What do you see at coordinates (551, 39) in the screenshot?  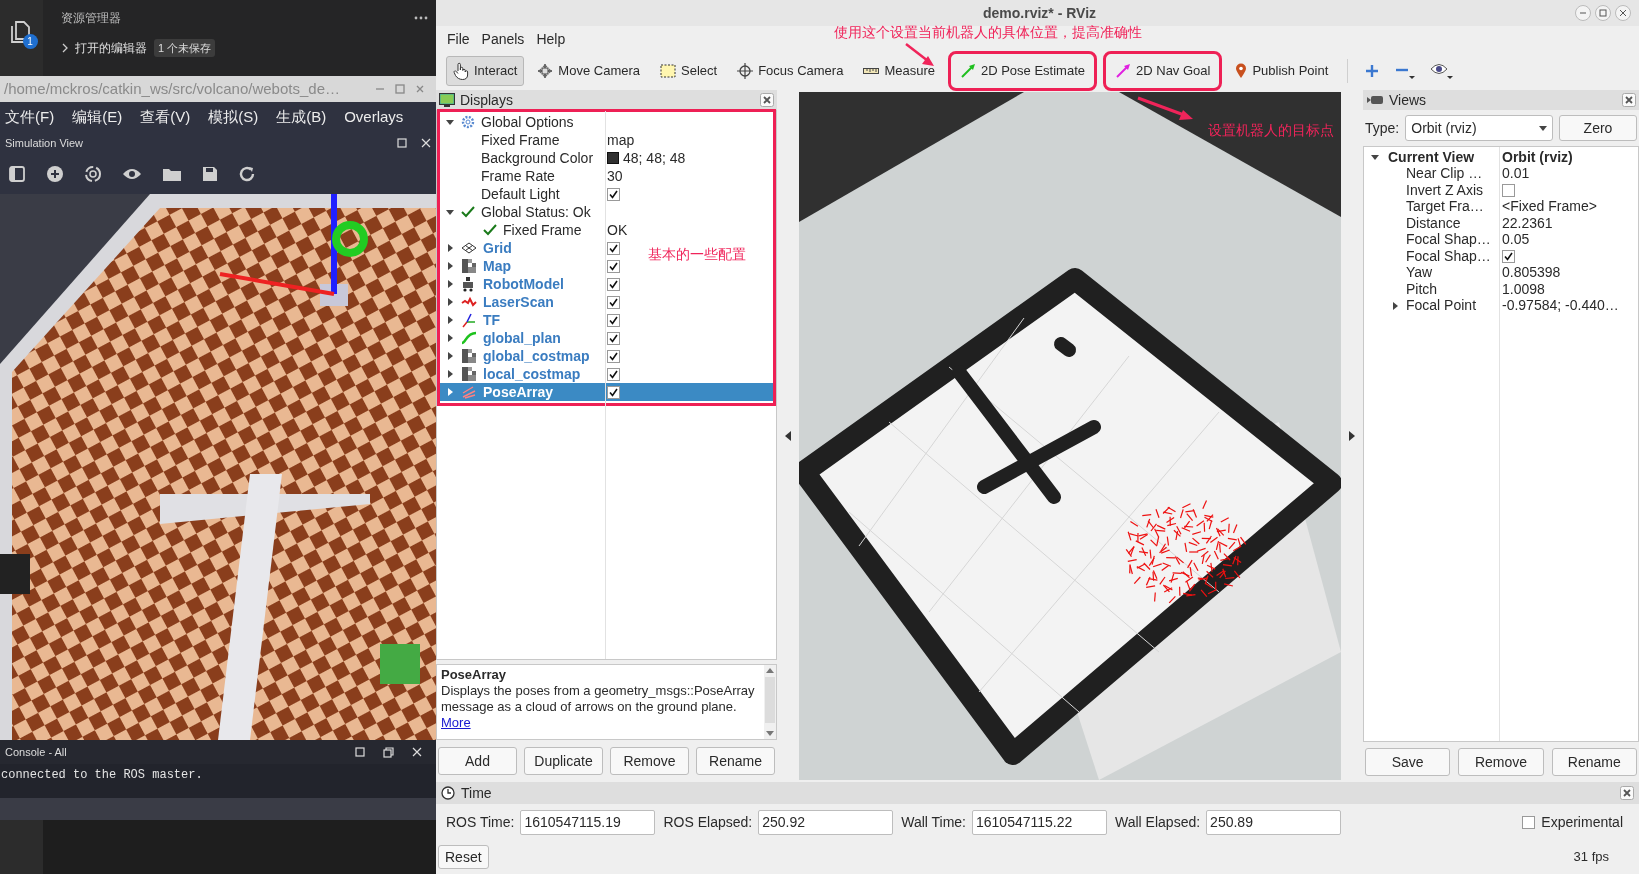 I see `menu-item: Help` at bounding box center [551, 39].